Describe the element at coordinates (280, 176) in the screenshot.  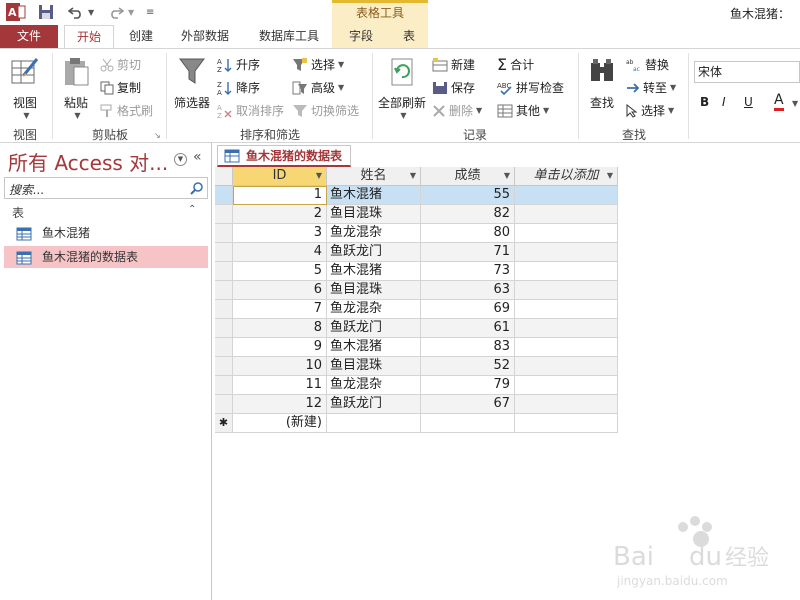
I see `column-header-id: ID ▼` at that location.